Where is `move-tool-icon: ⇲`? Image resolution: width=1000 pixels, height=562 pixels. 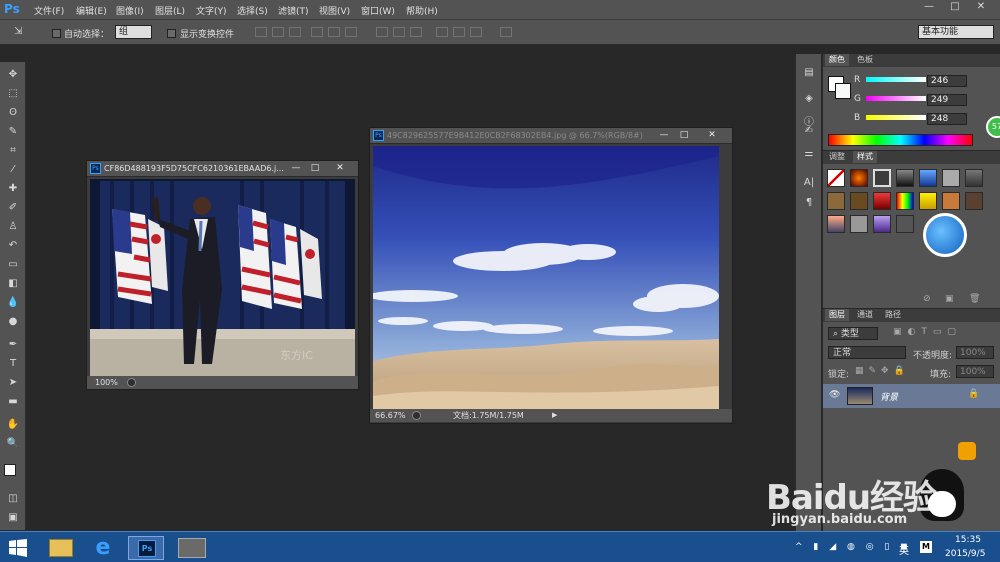
move-tool-icon: ⇲ is located at coordinates (18, 31).